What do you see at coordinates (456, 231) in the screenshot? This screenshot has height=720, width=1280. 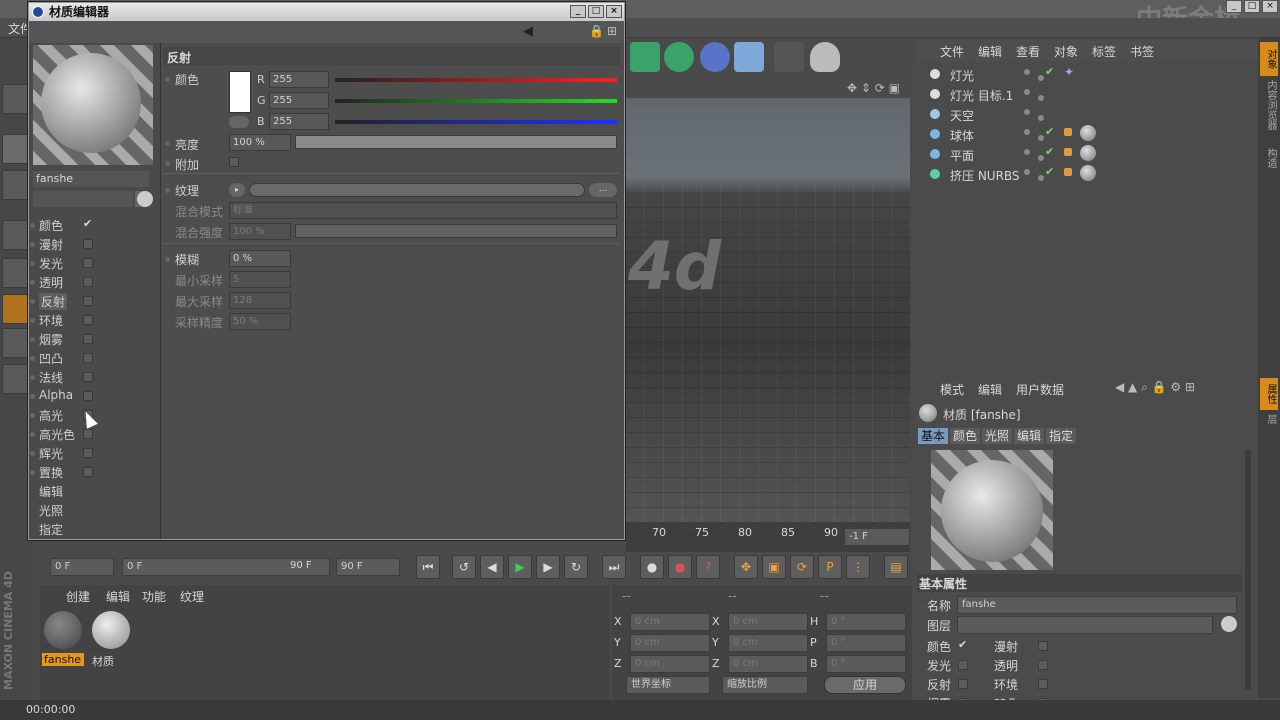 I see `blend-strength-slider` at bounding box center [456, 231].